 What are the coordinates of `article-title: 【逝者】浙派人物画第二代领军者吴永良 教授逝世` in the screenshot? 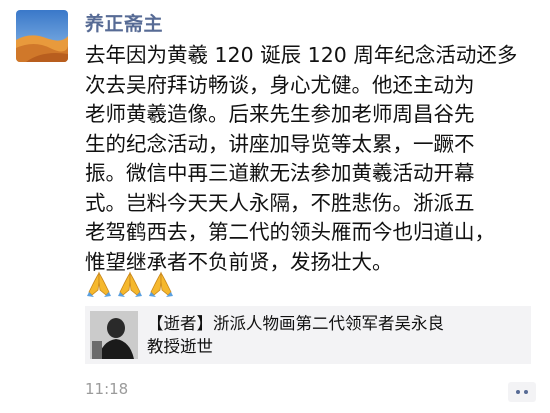 It's located at (333, 335).